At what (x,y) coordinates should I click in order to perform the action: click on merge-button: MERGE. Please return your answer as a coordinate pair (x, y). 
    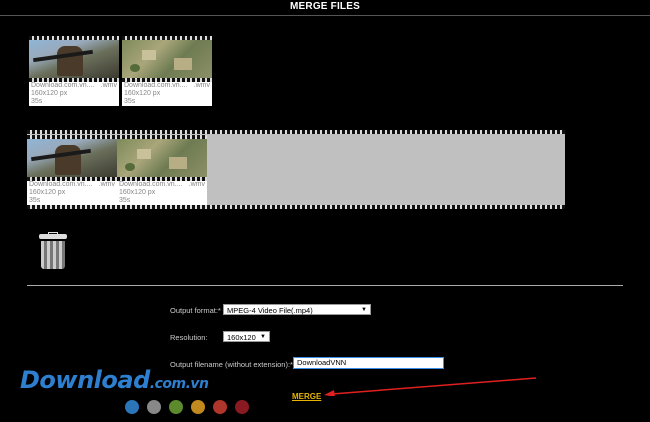
    Looking at the image, I should click on (306, 396).